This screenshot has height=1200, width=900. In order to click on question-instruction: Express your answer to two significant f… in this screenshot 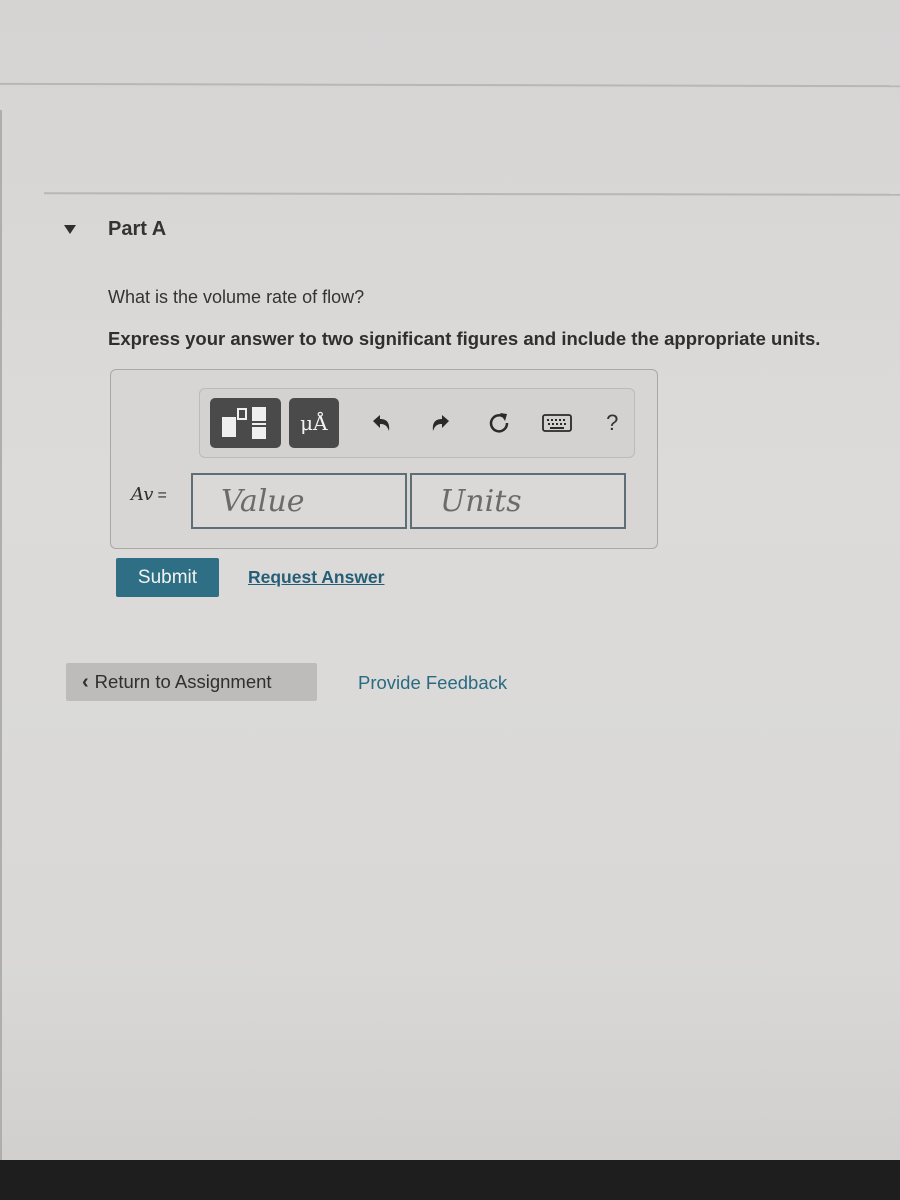, I will do `click(464, 338)`.